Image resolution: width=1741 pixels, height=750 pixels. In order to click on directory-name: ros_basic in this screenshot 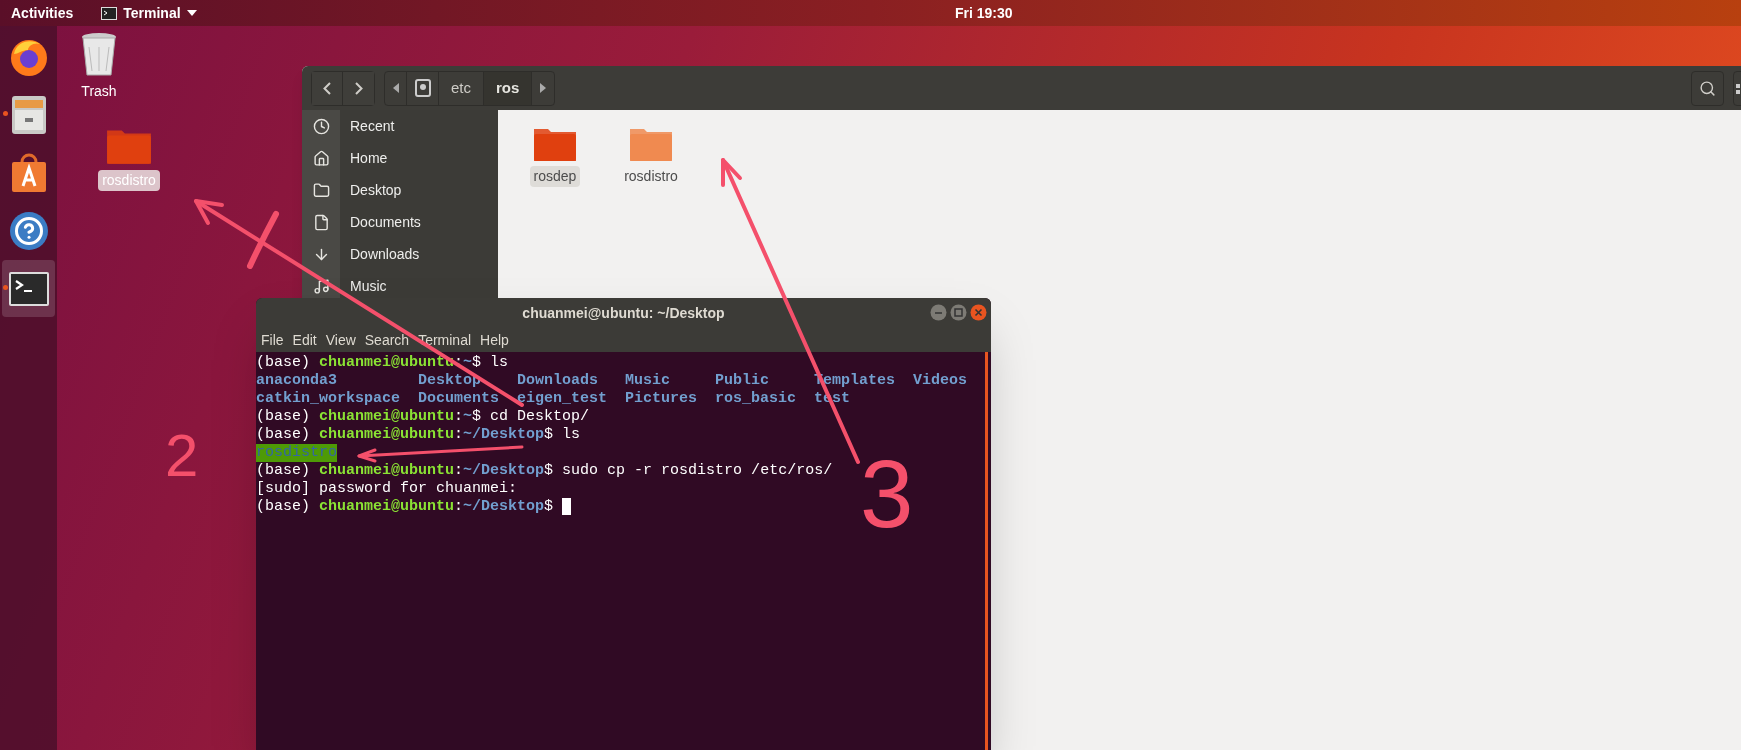, I will do `click(756, 399)`.